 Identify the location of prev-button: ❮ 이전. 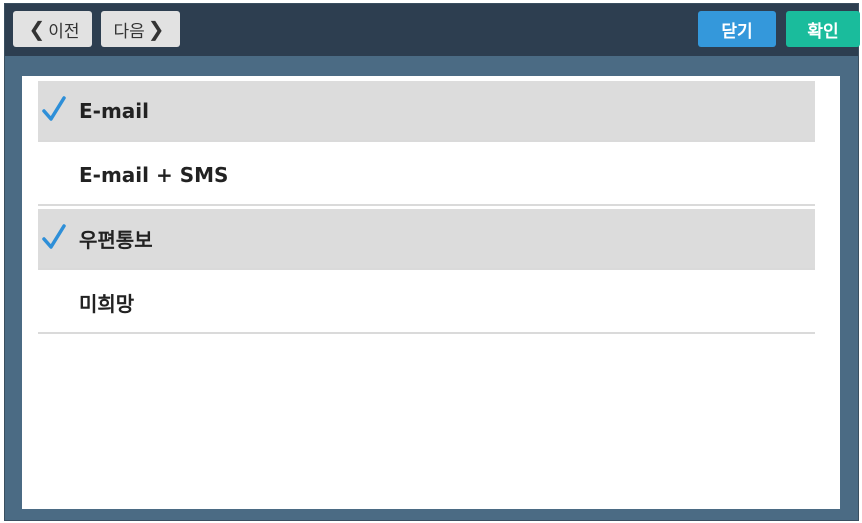
(52, 29).